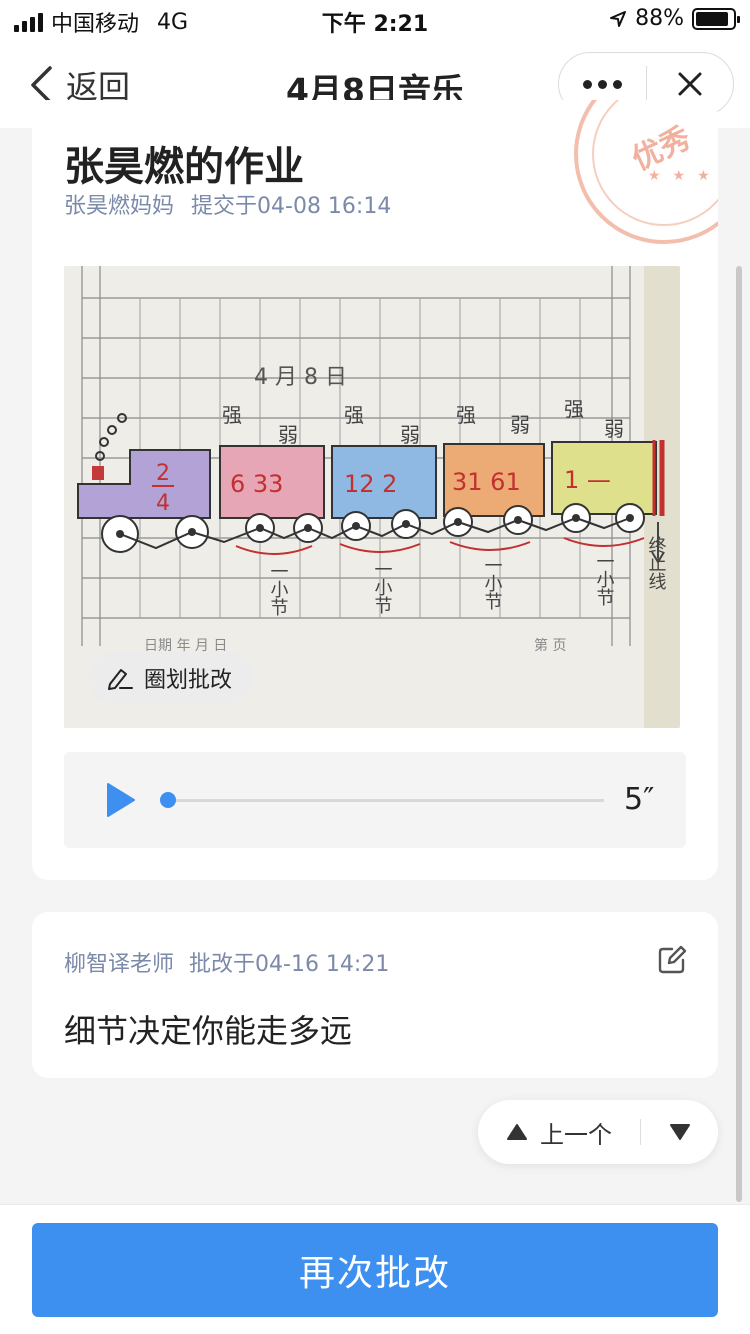 The width and height of the screenshot is (750, 1334). Describe the element at coordinates (683, 176) in the screenshot. I see `stamp-stars-icon: ★★★` at that location.